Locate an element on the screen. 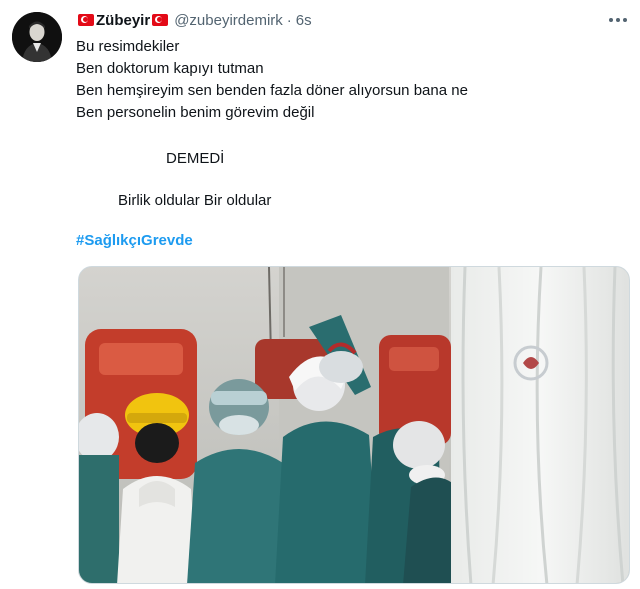  tweet-line: Ben personelin benim görevim değil is located at coordinates (195, 112).